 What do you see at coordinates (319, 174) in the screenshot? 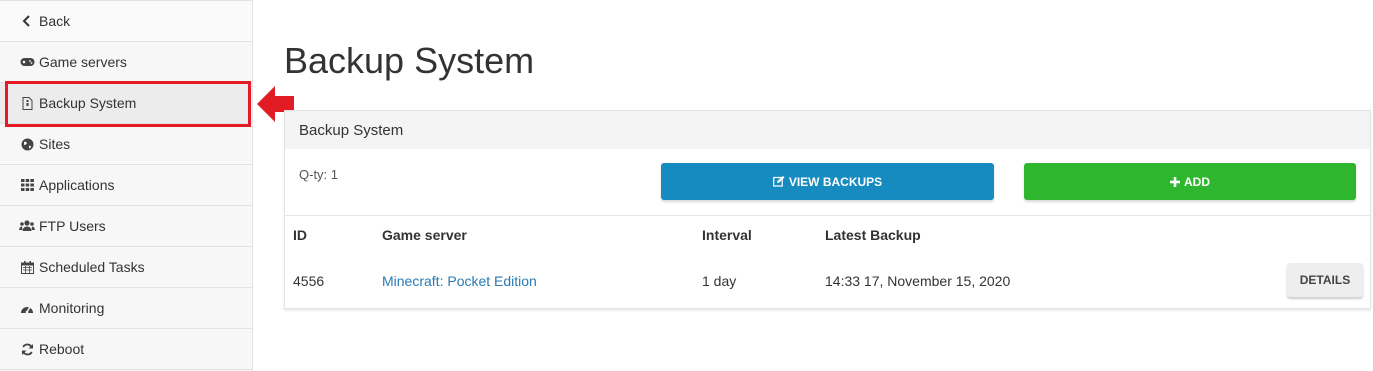
I see `quantity-label: Q-ty: 1` at bounding box center [319, 174].